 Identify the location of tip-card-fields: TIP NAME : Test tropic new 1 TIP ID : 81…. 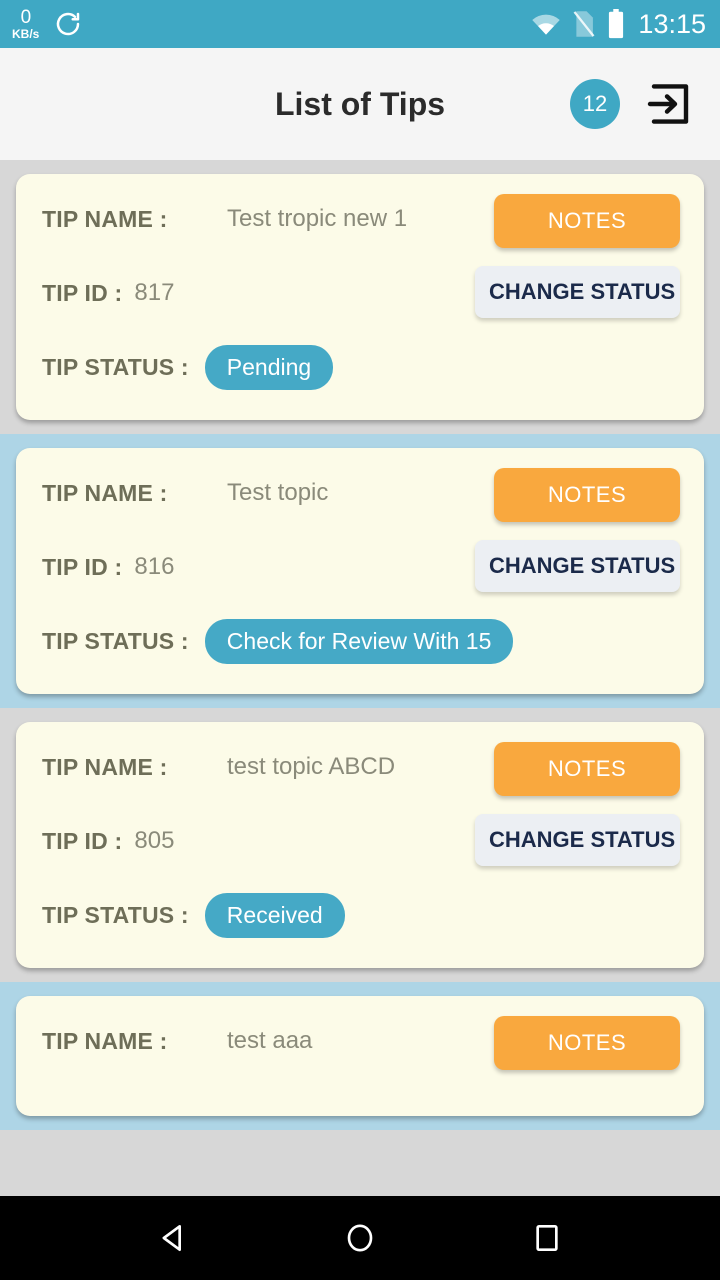
(361, 293).